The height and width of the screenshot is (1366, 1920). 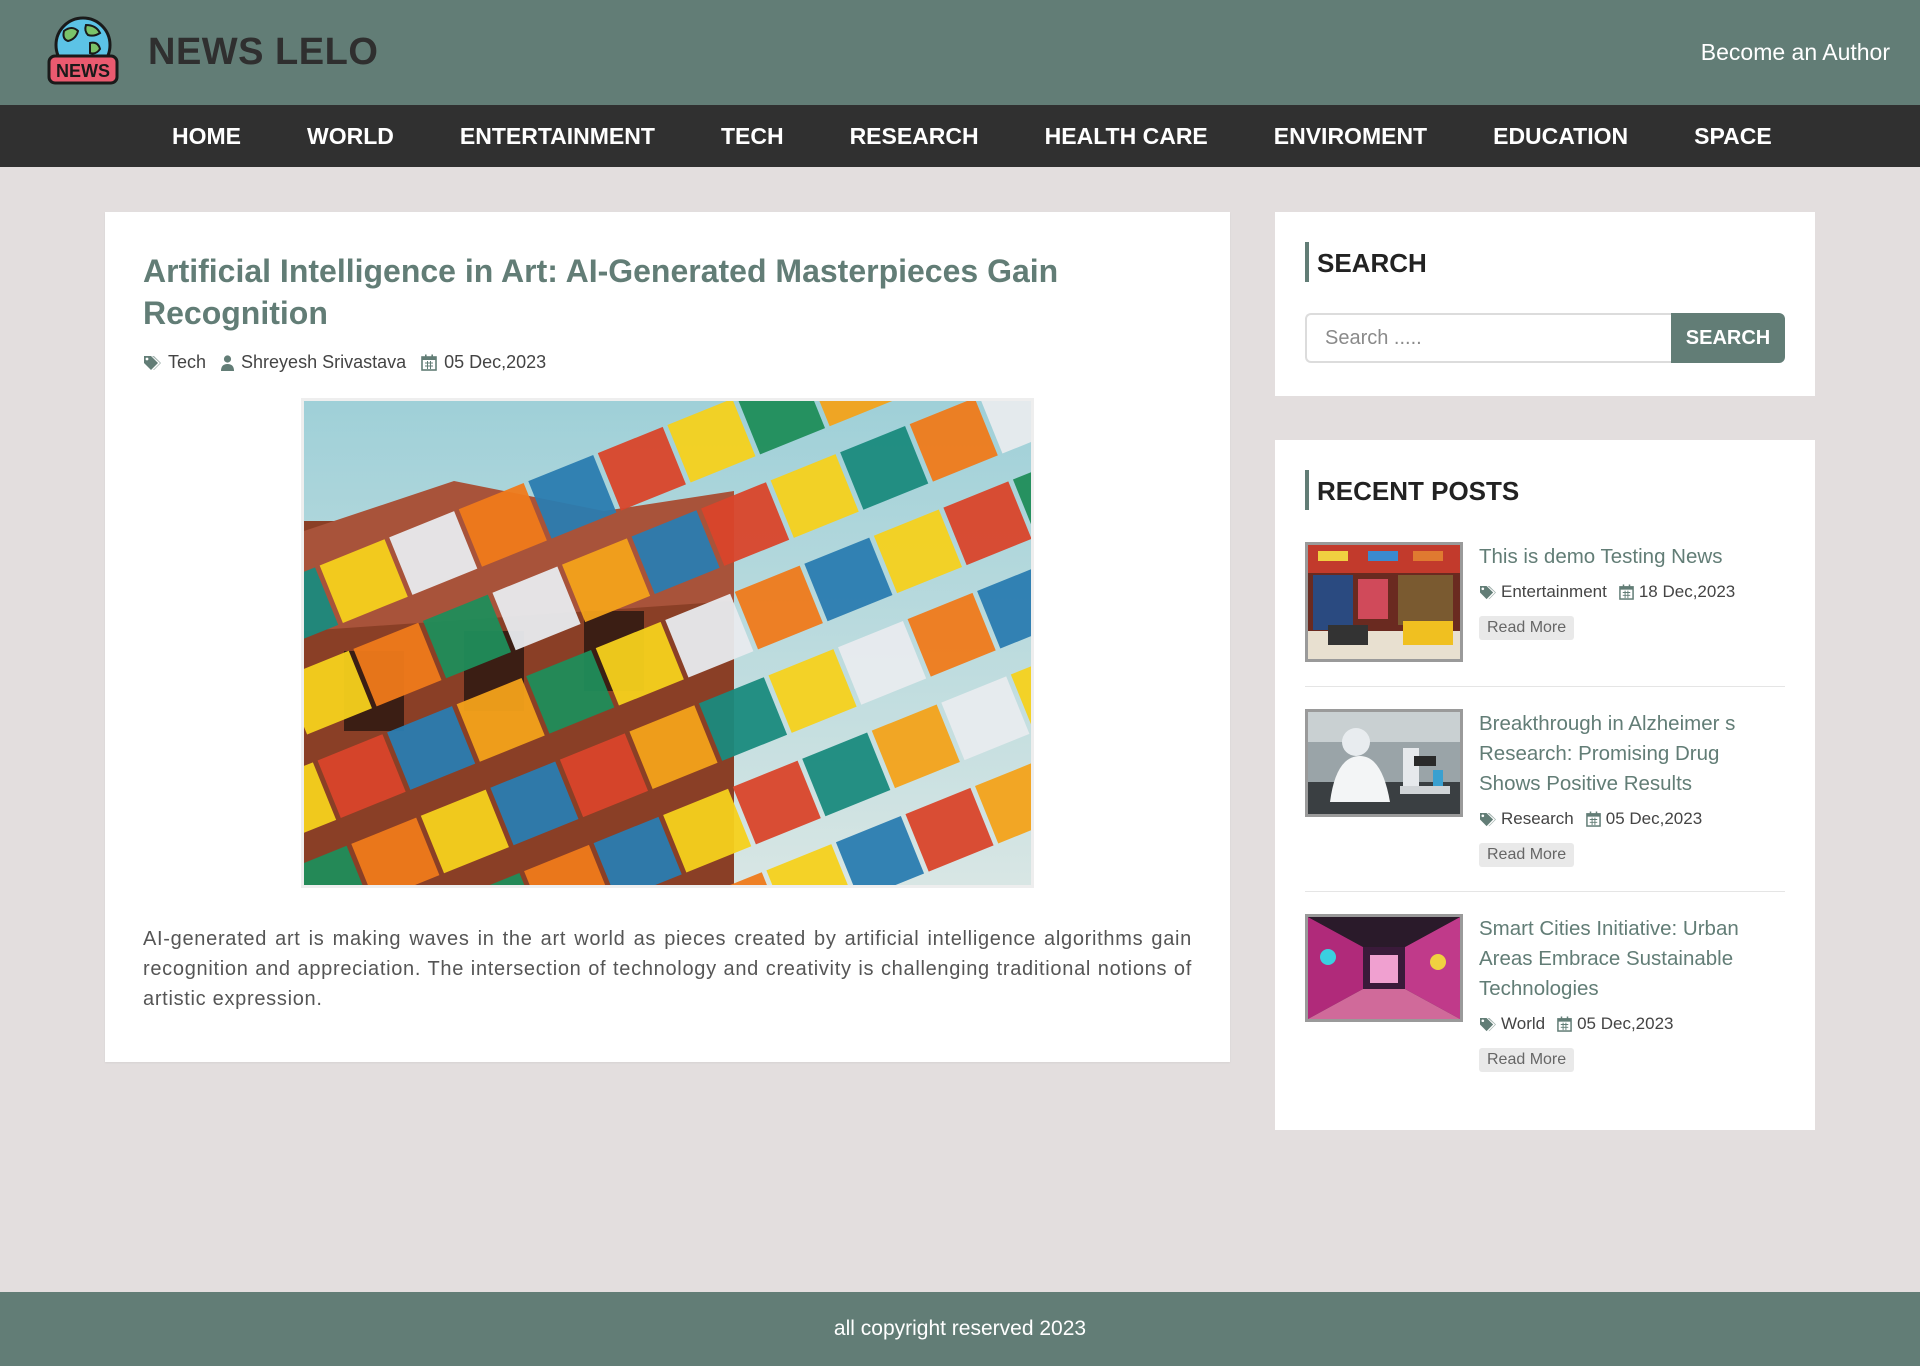 What do you see at coordinates (495, 362) in the screenshot?
I see `article-date-label: 05 Dec,2023` at bounding box center [495, 362].